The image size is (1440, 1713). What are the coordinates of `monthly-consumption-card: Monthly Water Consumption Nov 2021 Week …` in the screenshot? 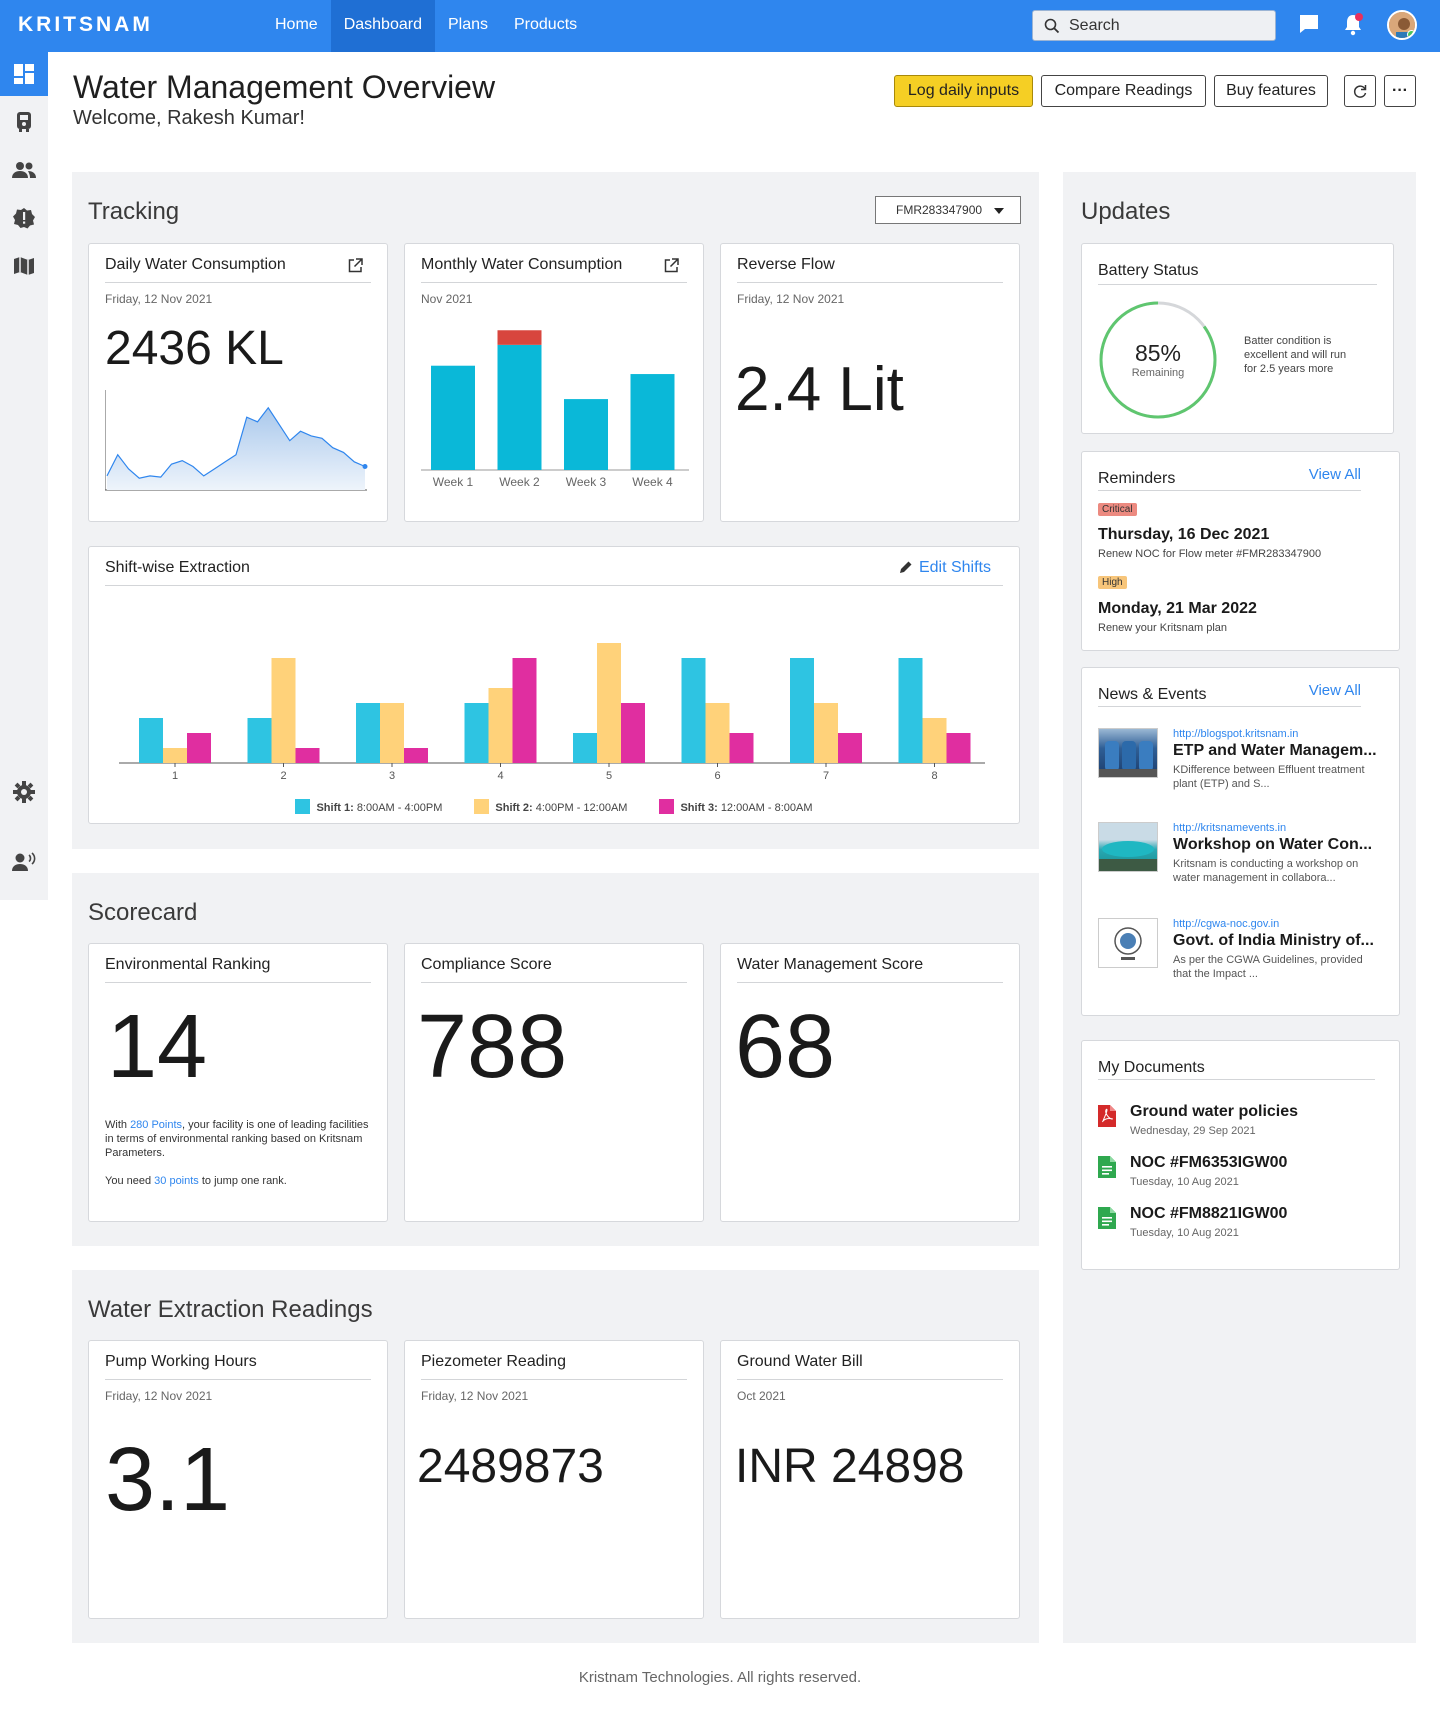 It's located at (554, 382).